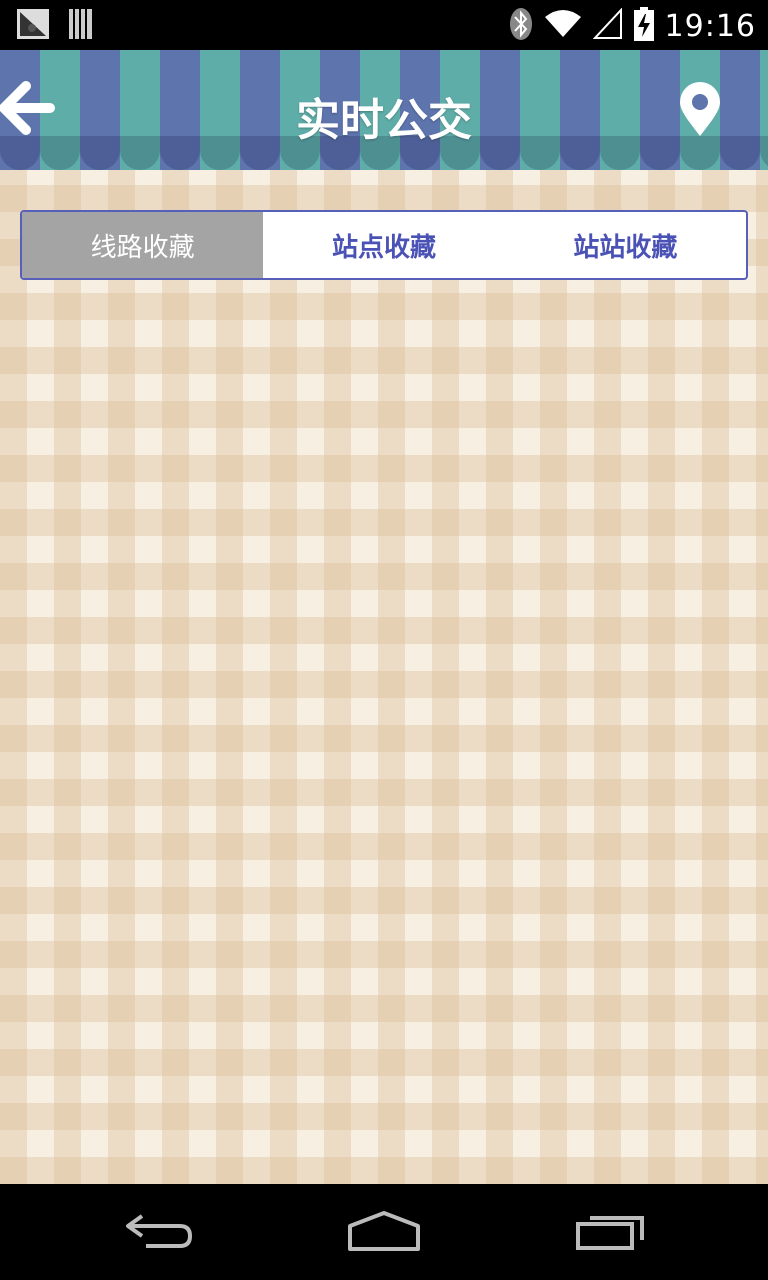  Describe the element at coordinates (143, 245) in the screenshot. I see `tab-line-favorites: 线路收藏` at that location.